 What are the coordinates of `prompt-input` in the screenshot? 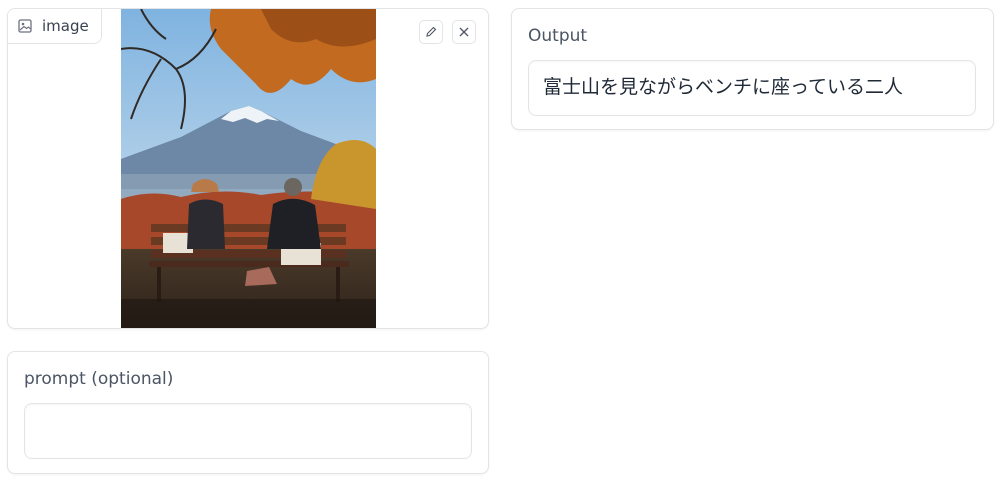 It's located at (248, 431).